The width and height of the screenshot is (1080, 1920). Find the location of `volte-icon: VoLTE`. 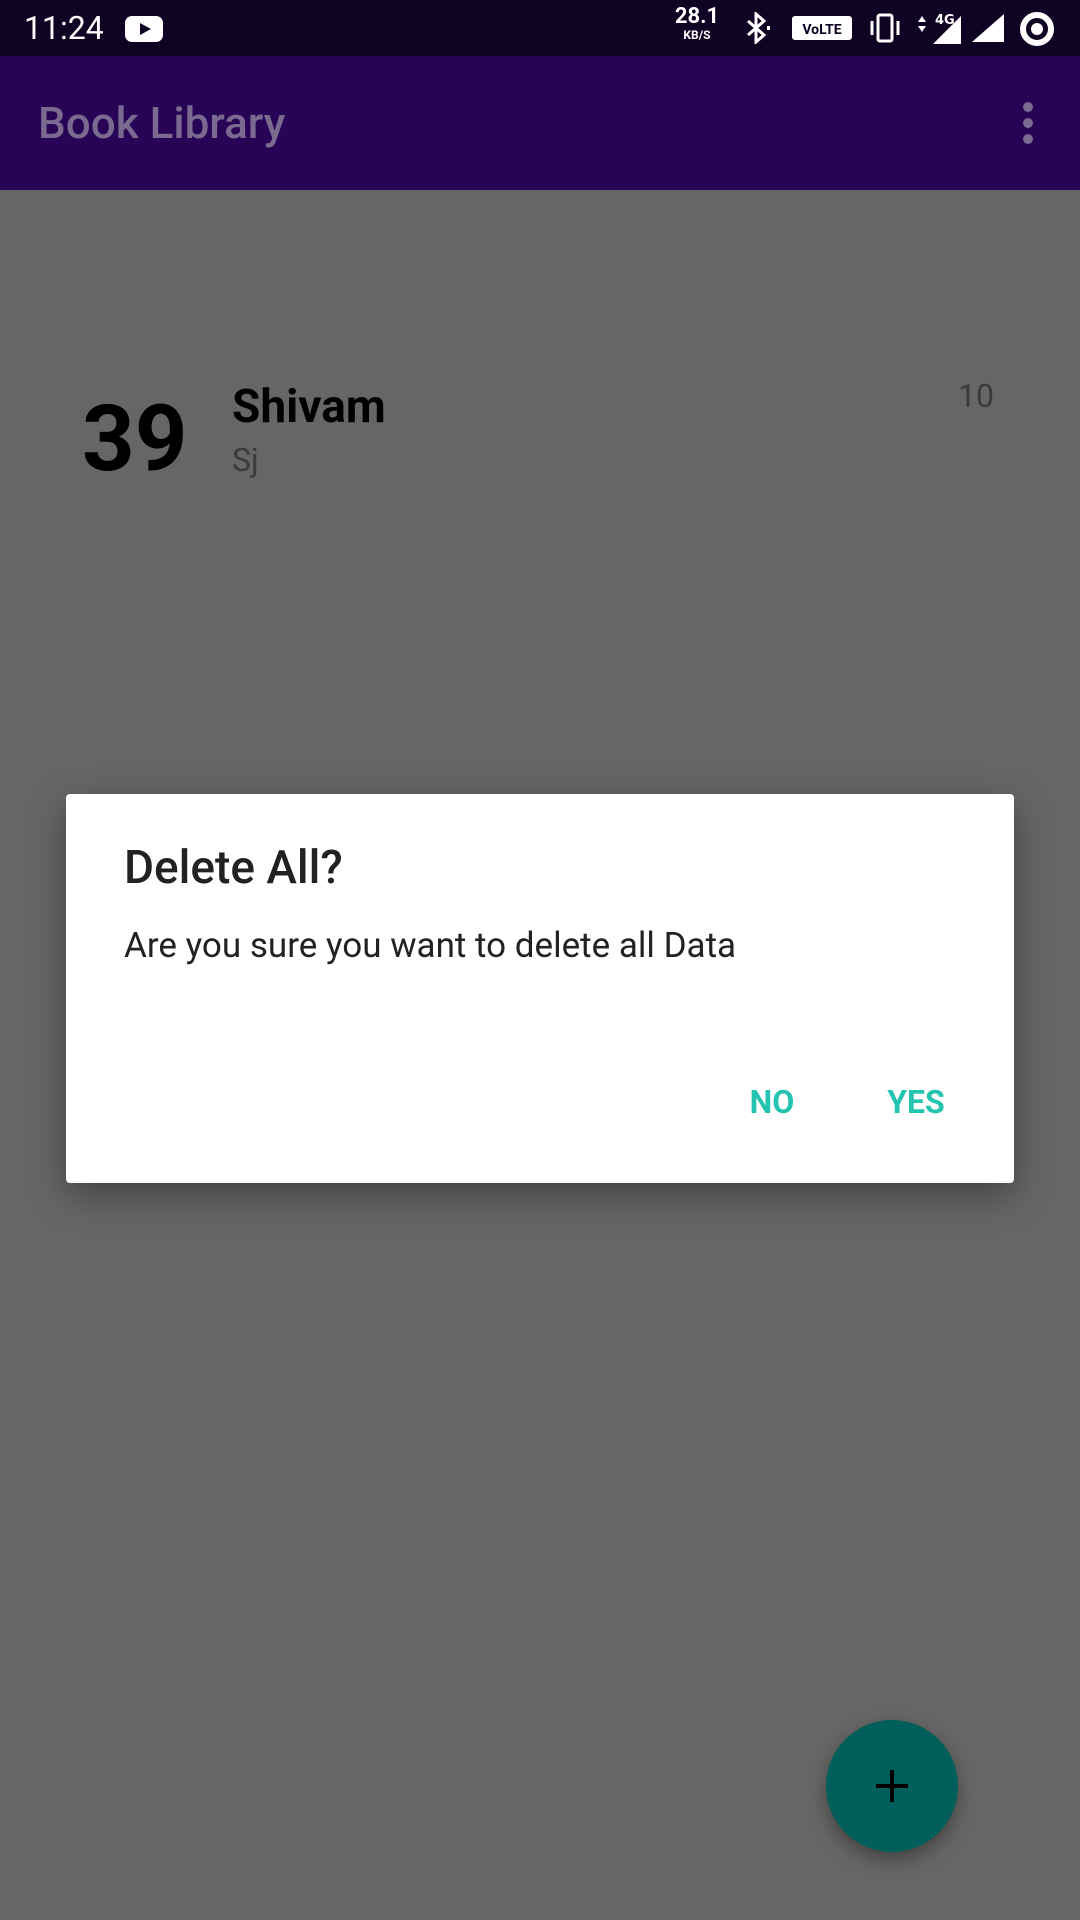

volte-icon: VoLTE is located at coordinates (822, 28).